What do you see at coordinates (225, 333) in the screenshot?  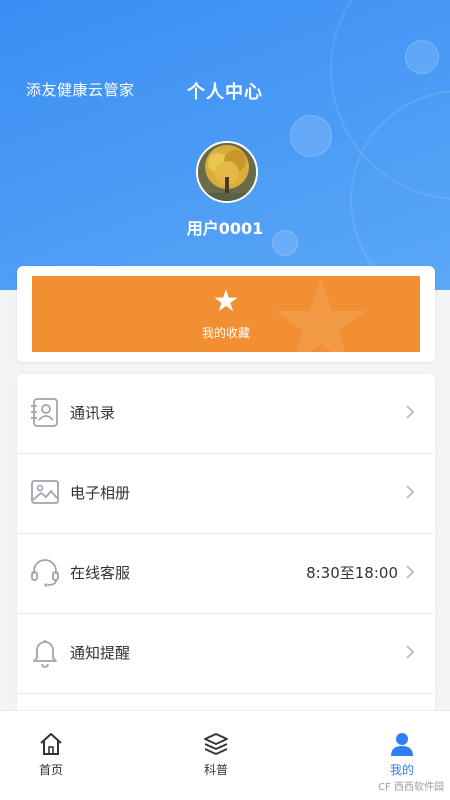 I see `favorites-label: 我的收藏` at bounding box center [225, 333].